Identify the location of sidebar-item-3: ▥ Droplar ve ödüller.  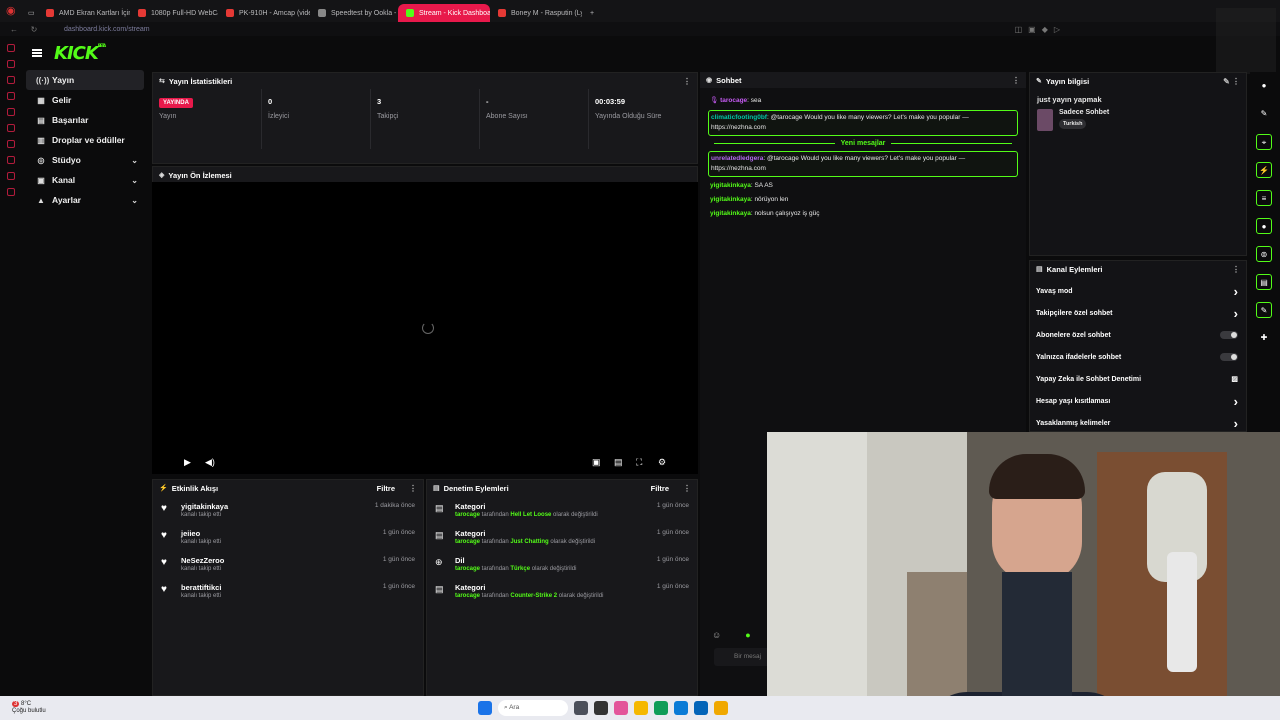
(85, 140).